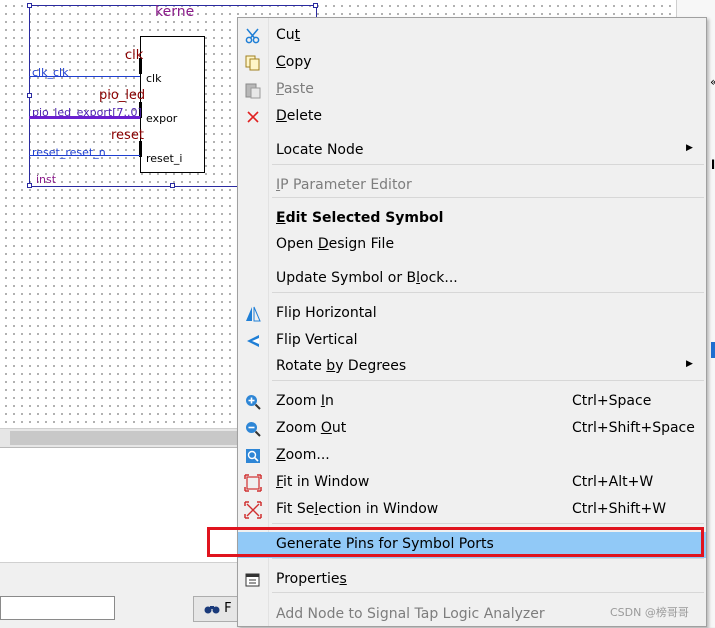 Image resolution: width=715 pixels, height=628 pixels. What do you see at coordinates (135, 438) in the screenshot?
I see `scrollbar-thumb` at bounding box center [135, 438].